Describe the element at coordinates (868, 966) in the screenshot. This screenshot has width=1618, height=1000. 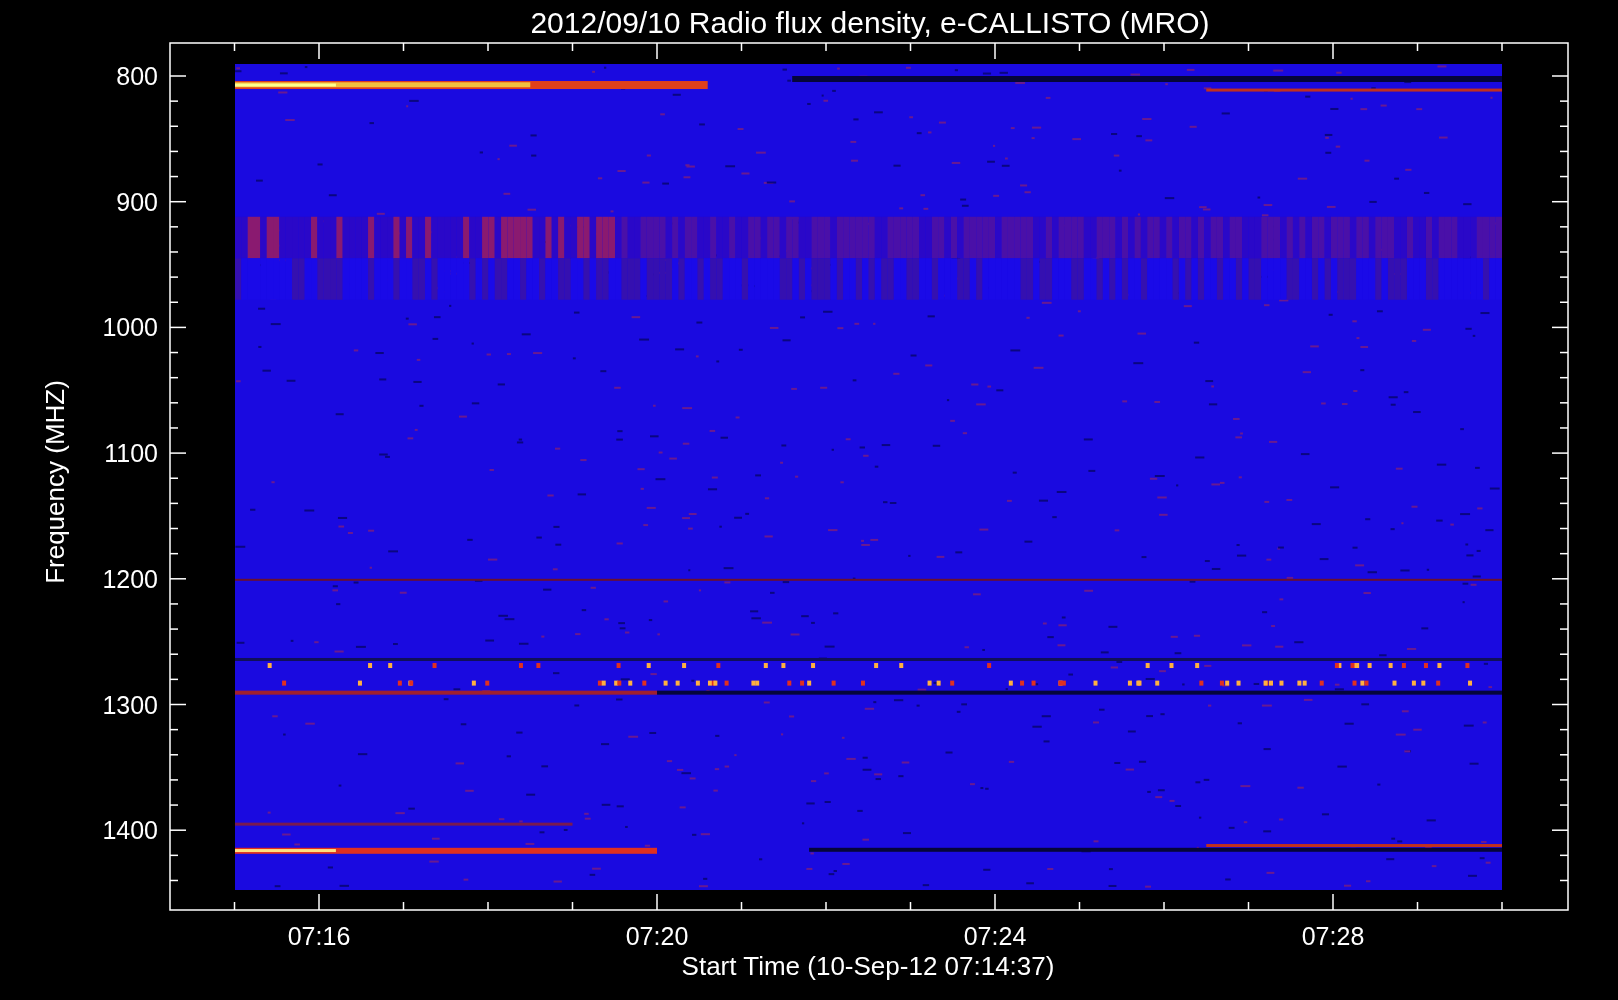
I see `x-axis-label: Start Time (10-Sep-12 07:14:37)` at that location.